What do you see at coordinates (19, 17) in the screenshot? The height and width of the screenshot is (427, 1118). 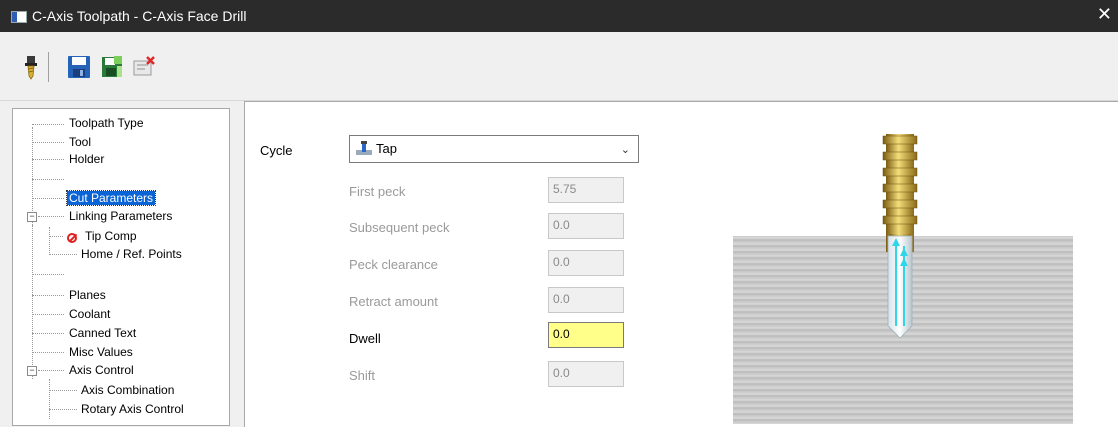 I see `app-icon` at bounding box center [19, 17].